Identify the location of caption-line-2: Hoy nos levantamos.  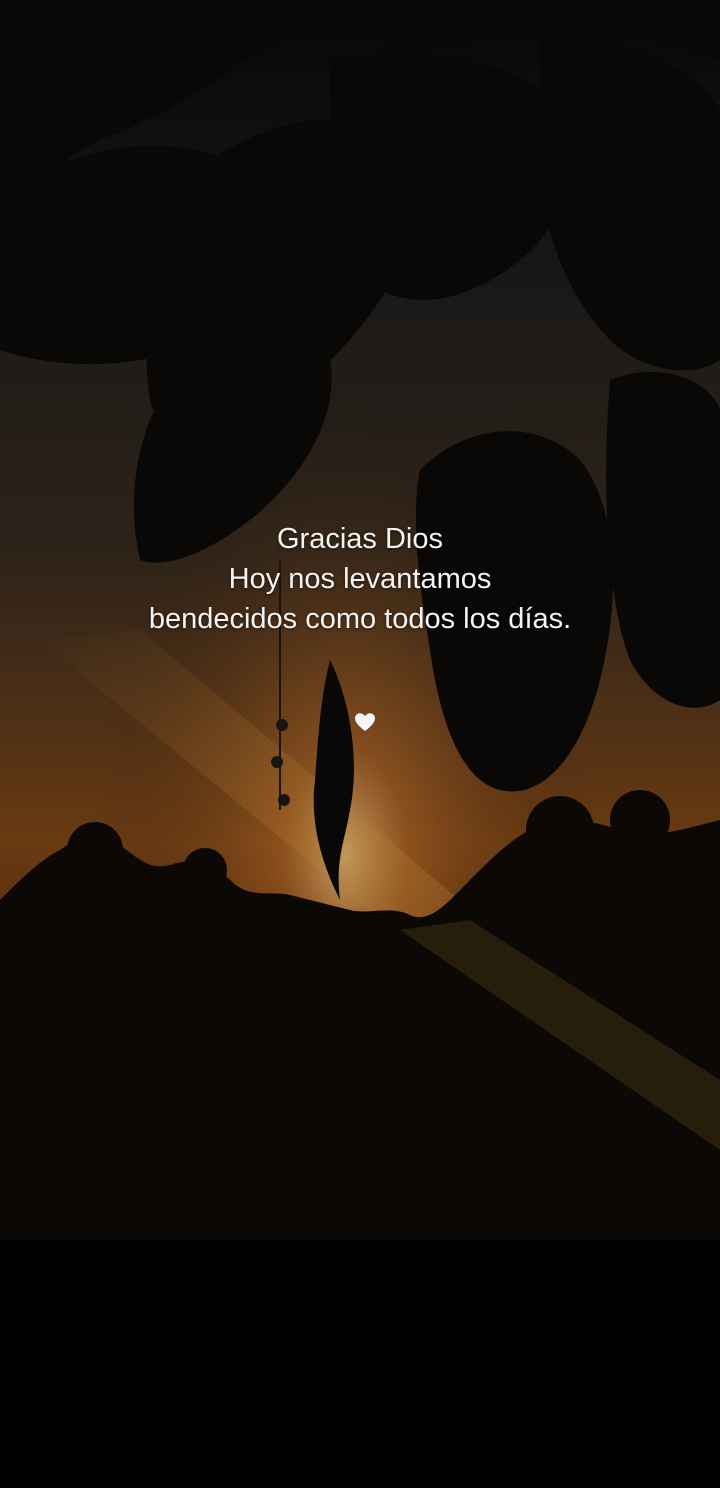
(360, 579).